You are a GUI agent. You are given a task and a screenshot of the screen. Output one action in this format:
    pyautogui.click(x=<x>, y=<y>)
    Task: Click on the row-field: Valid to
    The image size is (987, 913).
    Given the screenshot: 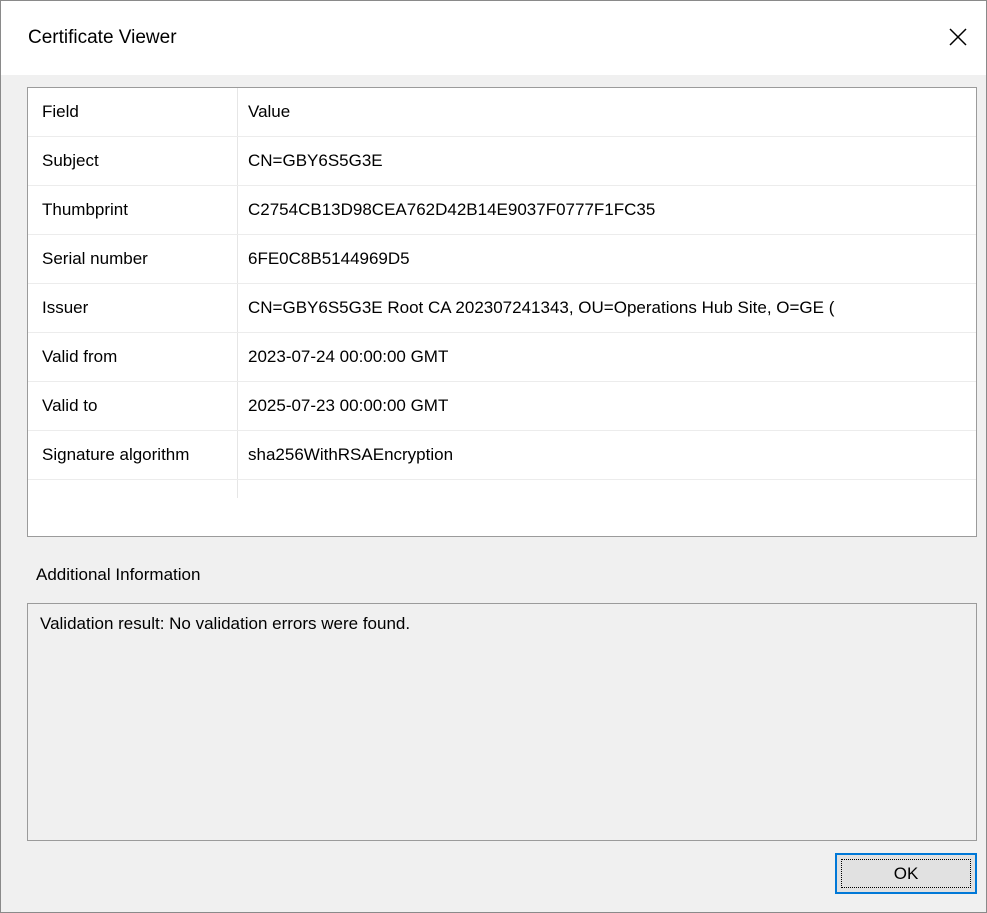 What is the action you would take?
    pyautogui.click(x=70, y=405)
    